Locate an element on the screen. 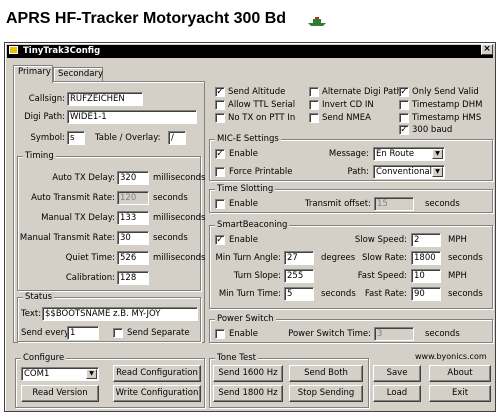  write-configuration-button: Write Configuration is located at coordinates (157, 393).